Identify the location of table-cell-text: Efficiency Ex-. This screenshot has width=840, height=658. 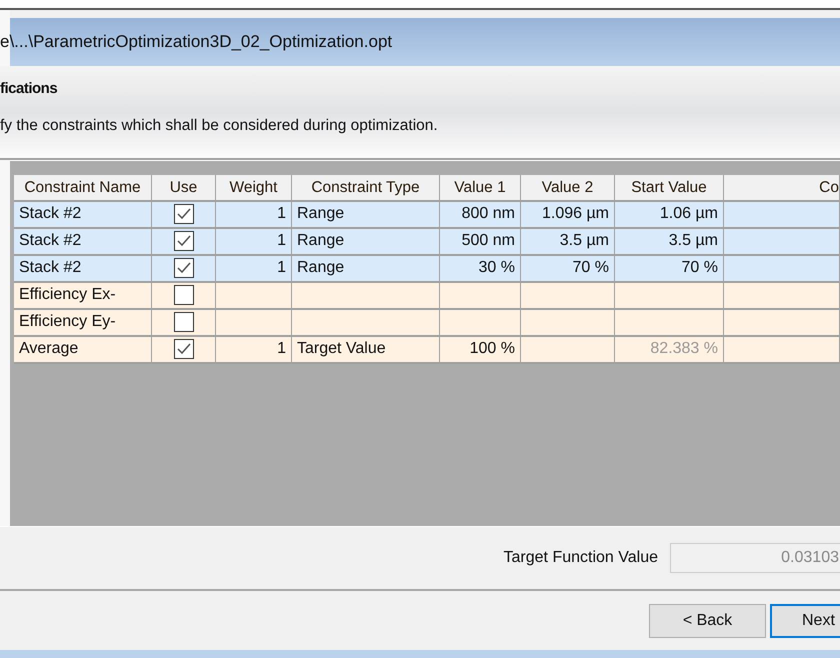
(67, 295).